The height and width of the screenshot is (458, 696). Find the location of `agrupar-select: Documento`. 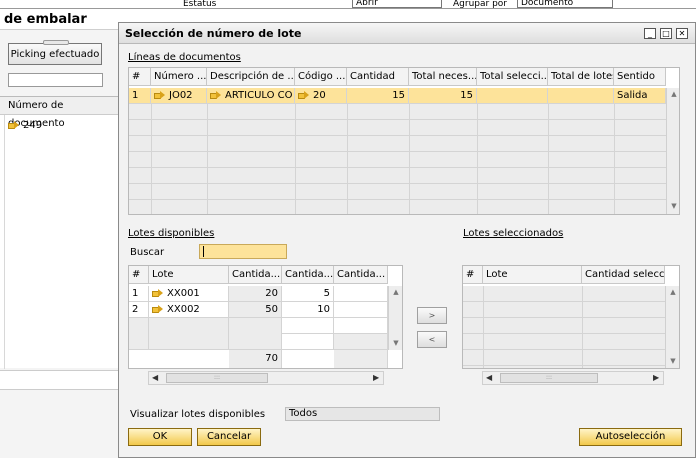

agrupar-select: Documento is located at coordinates (565, 4).